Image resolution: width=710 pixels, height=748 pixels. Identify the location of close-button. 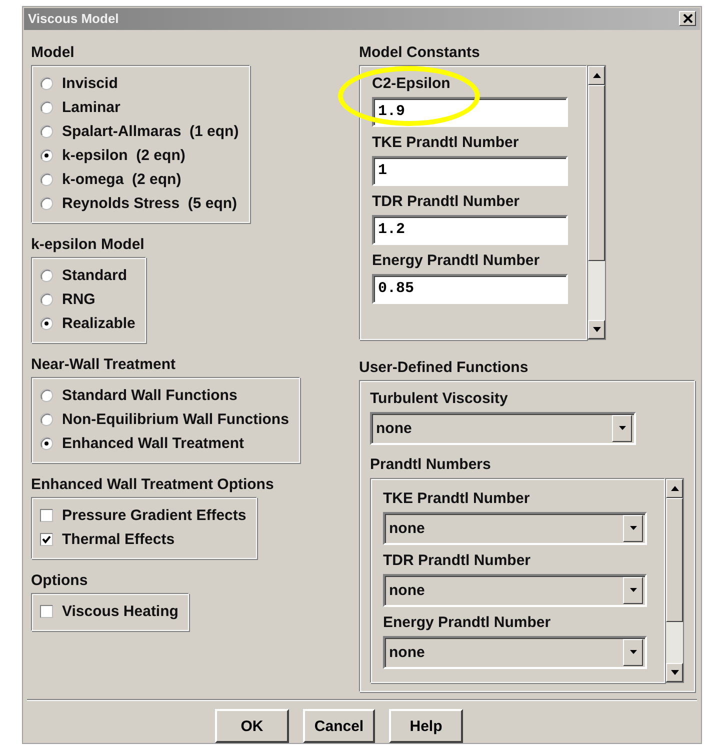
(687, 18).